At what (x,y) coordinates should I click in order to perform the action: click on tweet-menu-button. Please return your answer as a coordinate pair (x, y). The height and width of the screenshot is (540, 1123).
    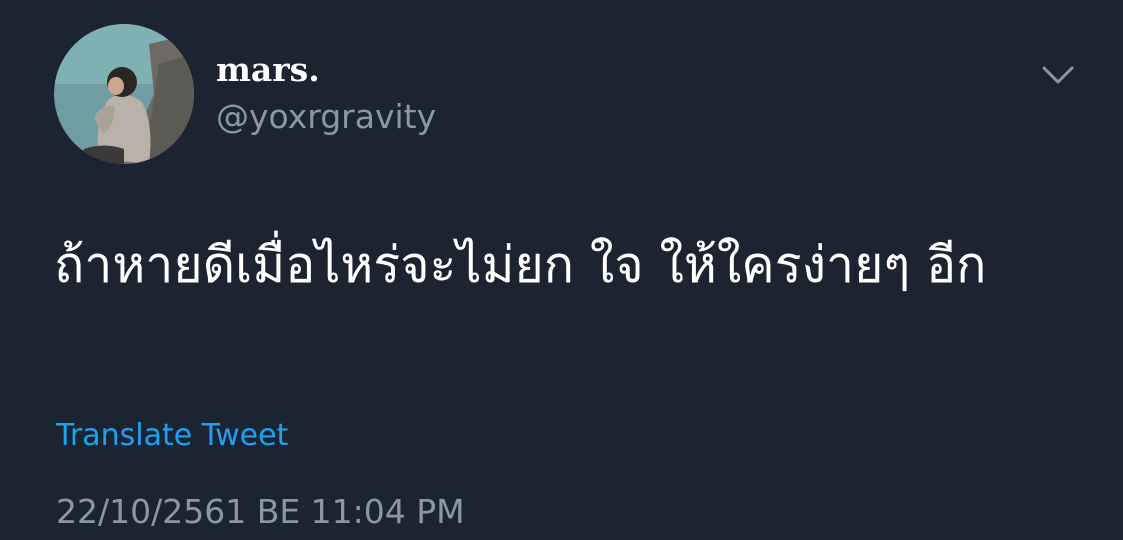
    Looking at the image, I should click on (1058, 75).